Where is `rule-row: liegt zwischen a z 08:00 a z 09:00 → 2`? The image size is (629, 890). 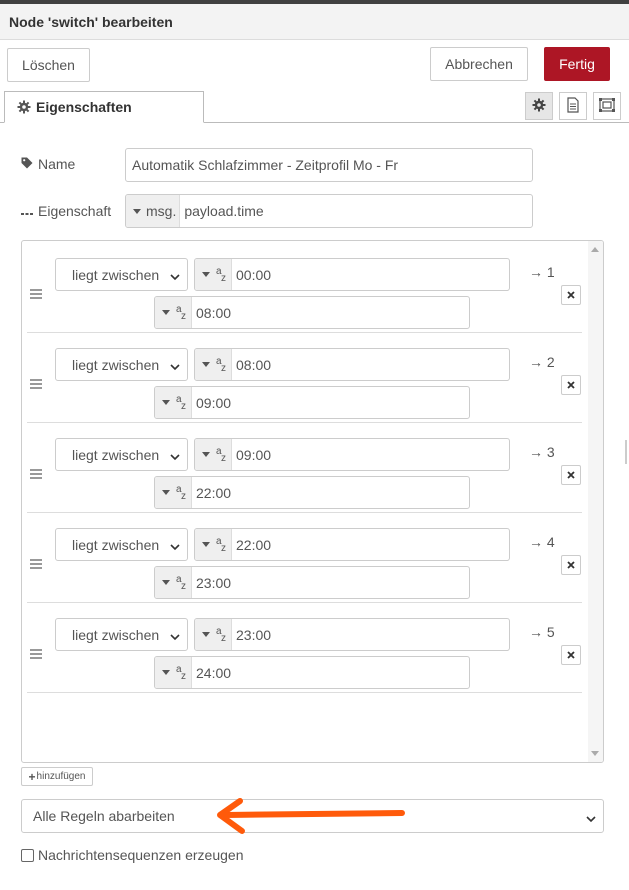 rule-row: liegt zwischen a z 08:00 a z 09:00 → 2 is located at coordinates (304, 378).